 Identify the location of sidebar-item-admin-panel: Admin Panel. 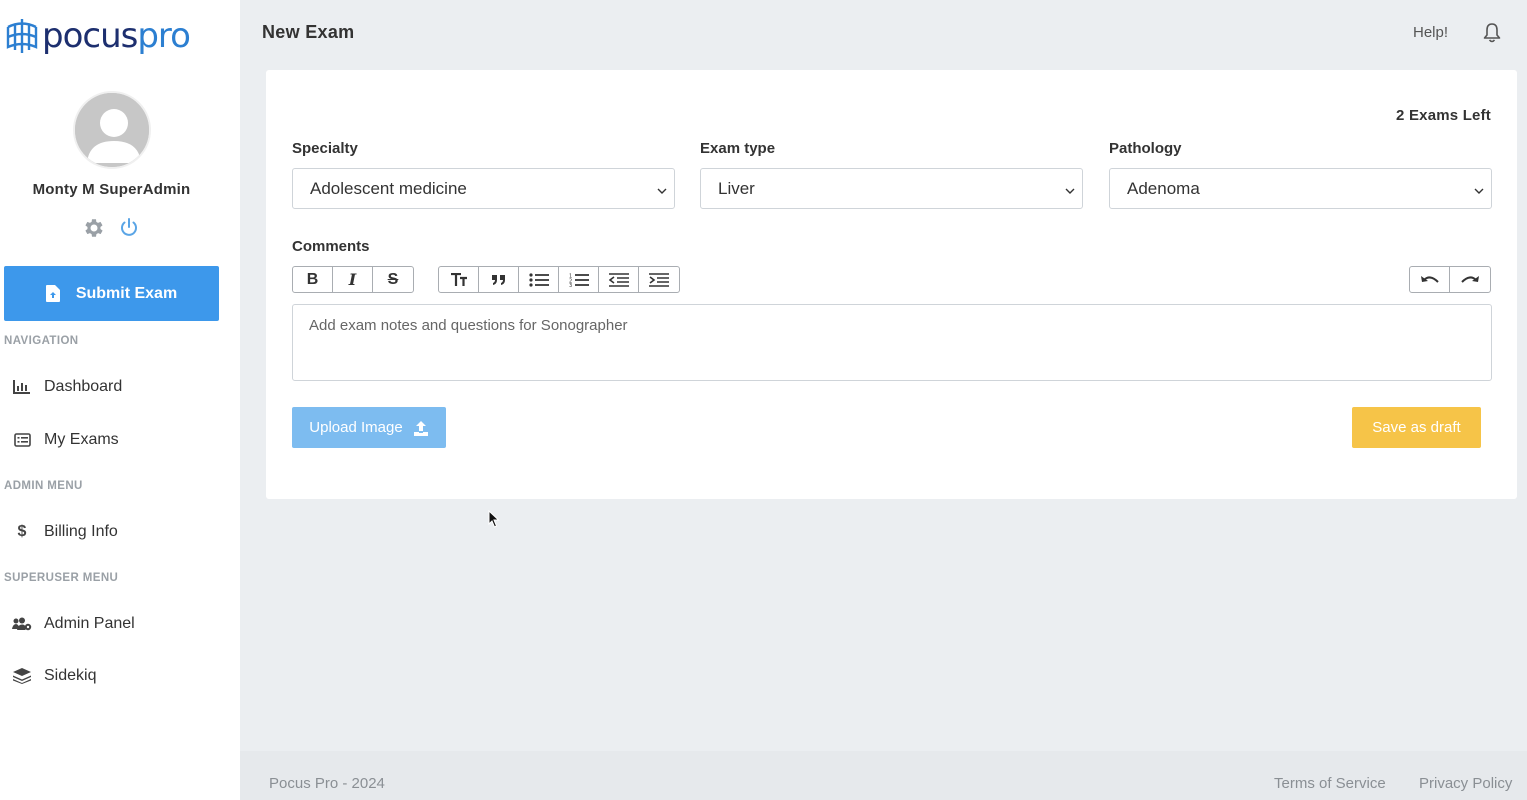
(120, 624).